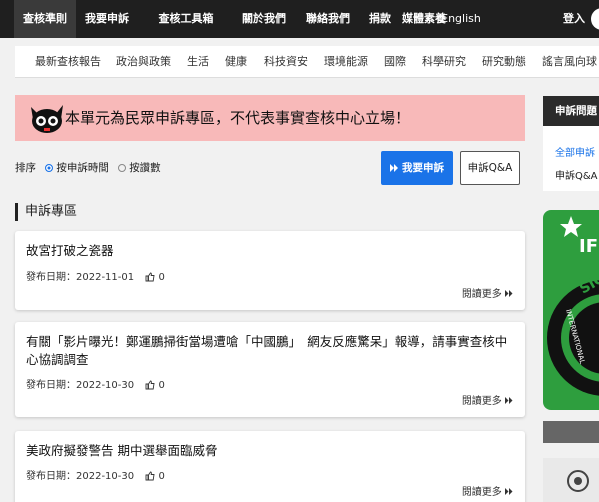 The image size is (599, 502). Describe the element at coordinates (122, 167) in the screenshot. I see `sort-radio-likes` at that location.